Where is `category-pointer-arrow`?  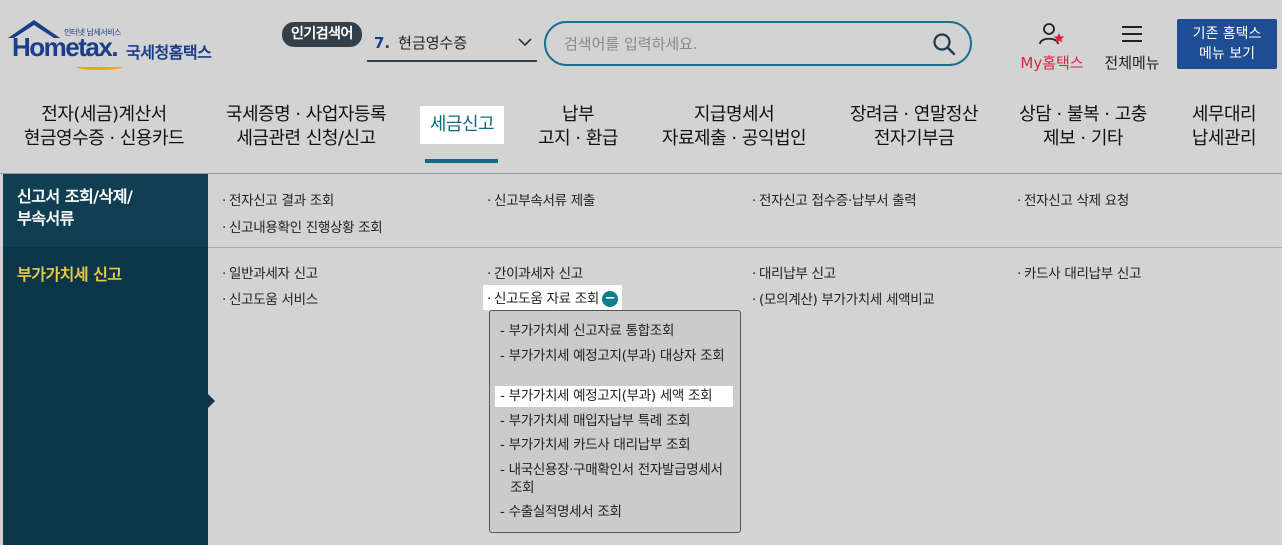
category-pointer-arrow is located at coordinates (211, 401).